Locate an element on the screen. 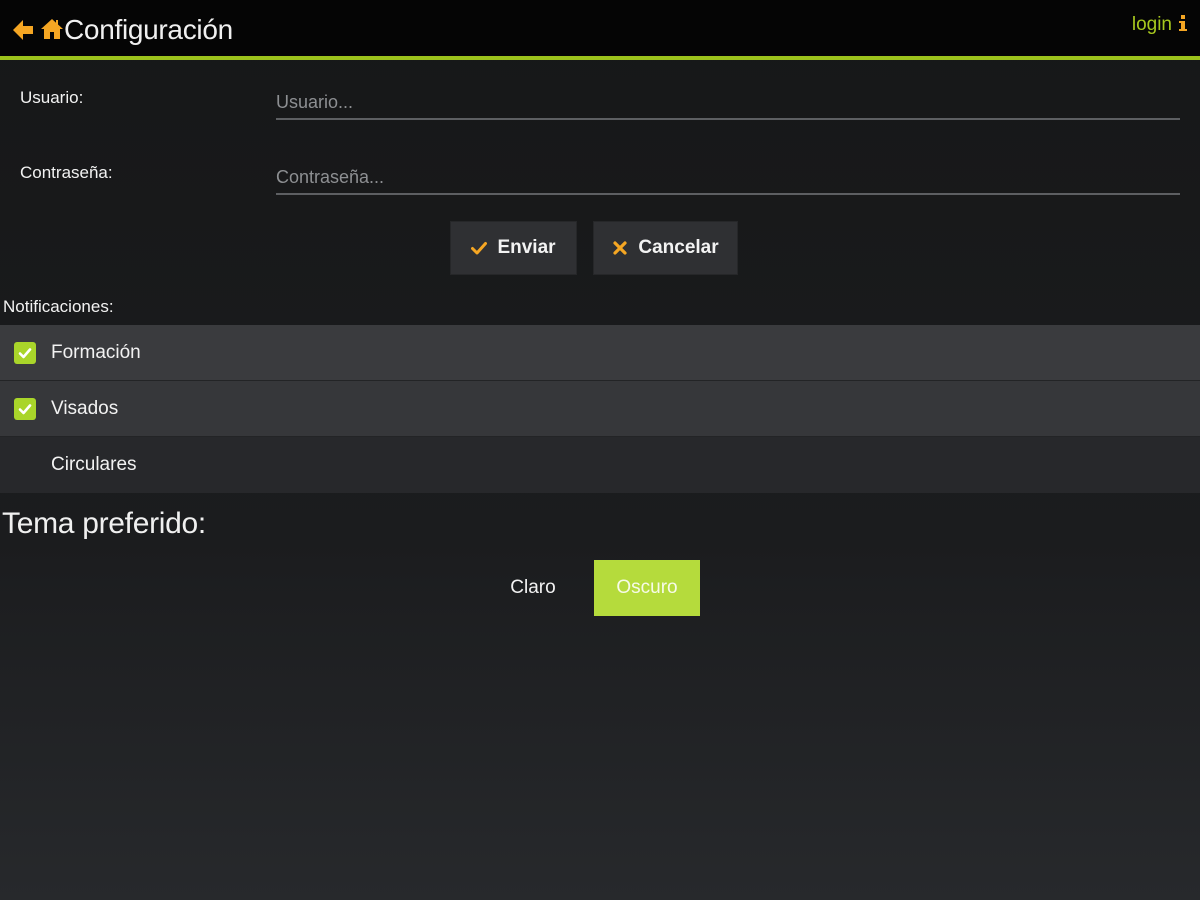 The height and width of the screenshot is (900, 1200). login-link: login is located at coordinates (1160, 25).